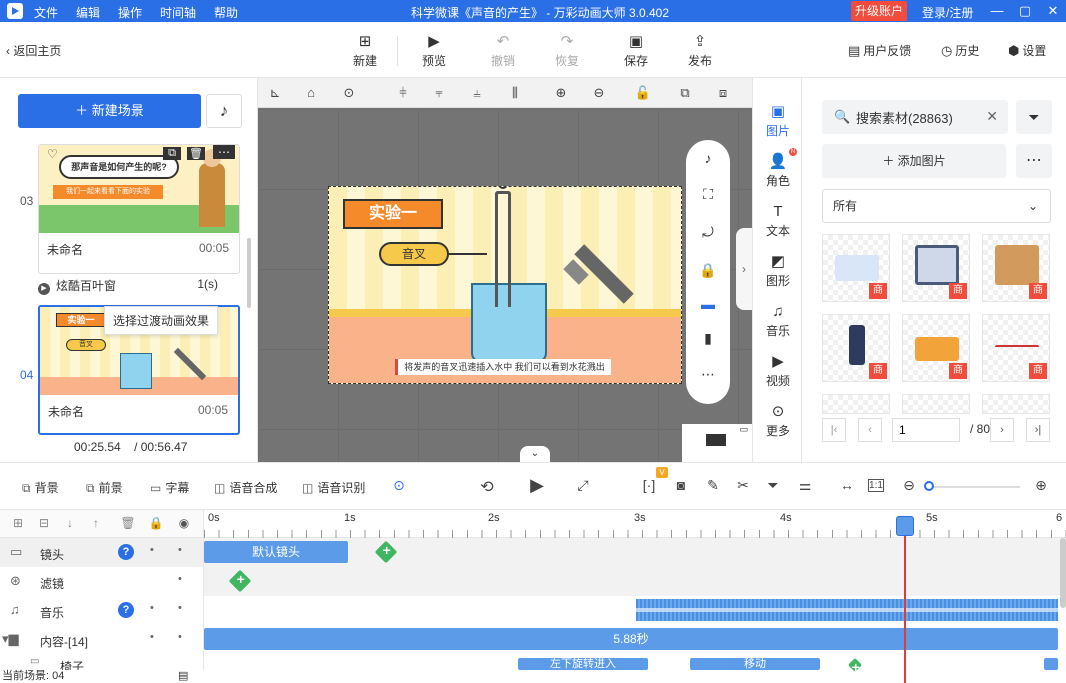 Image resolution: width=1066 pixels, height=683 pixels. Describe the element at coordinates (1051, 664) in the screenshot. I see `animation-clip` at that location.